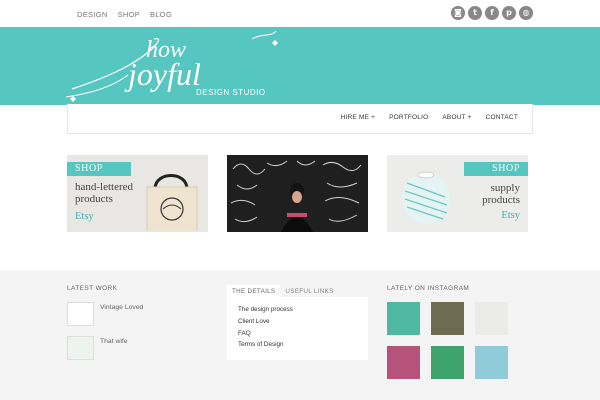 This screenshot has width=600, height=400. I want to click on work-title: Vintage Loved, so click(121, 314).